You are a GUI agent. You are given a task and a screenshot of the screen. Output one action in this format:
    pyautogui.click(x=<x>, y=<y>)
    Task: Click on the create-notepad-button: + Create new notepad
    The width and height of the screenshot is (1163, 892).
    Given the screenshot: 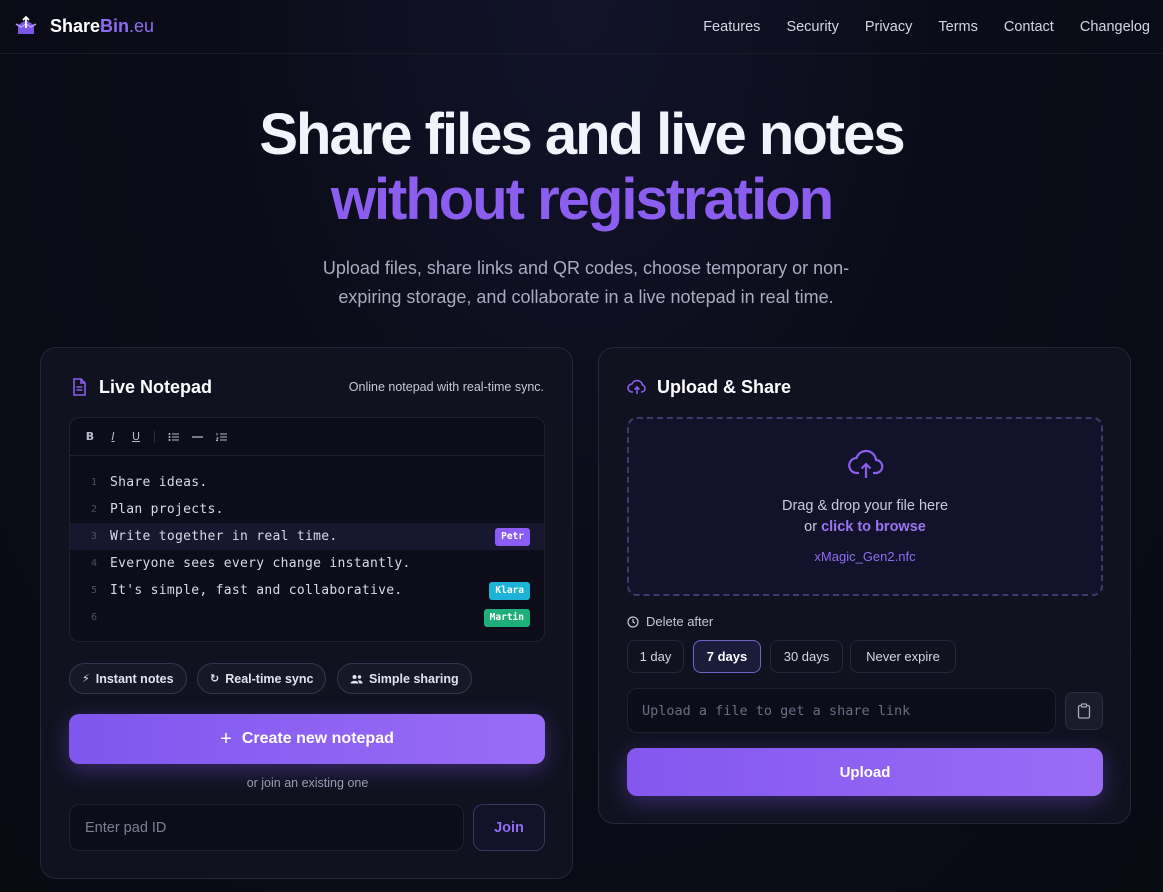 What is the action you would take?
    pyautogui.click(x=307, y=739)
    